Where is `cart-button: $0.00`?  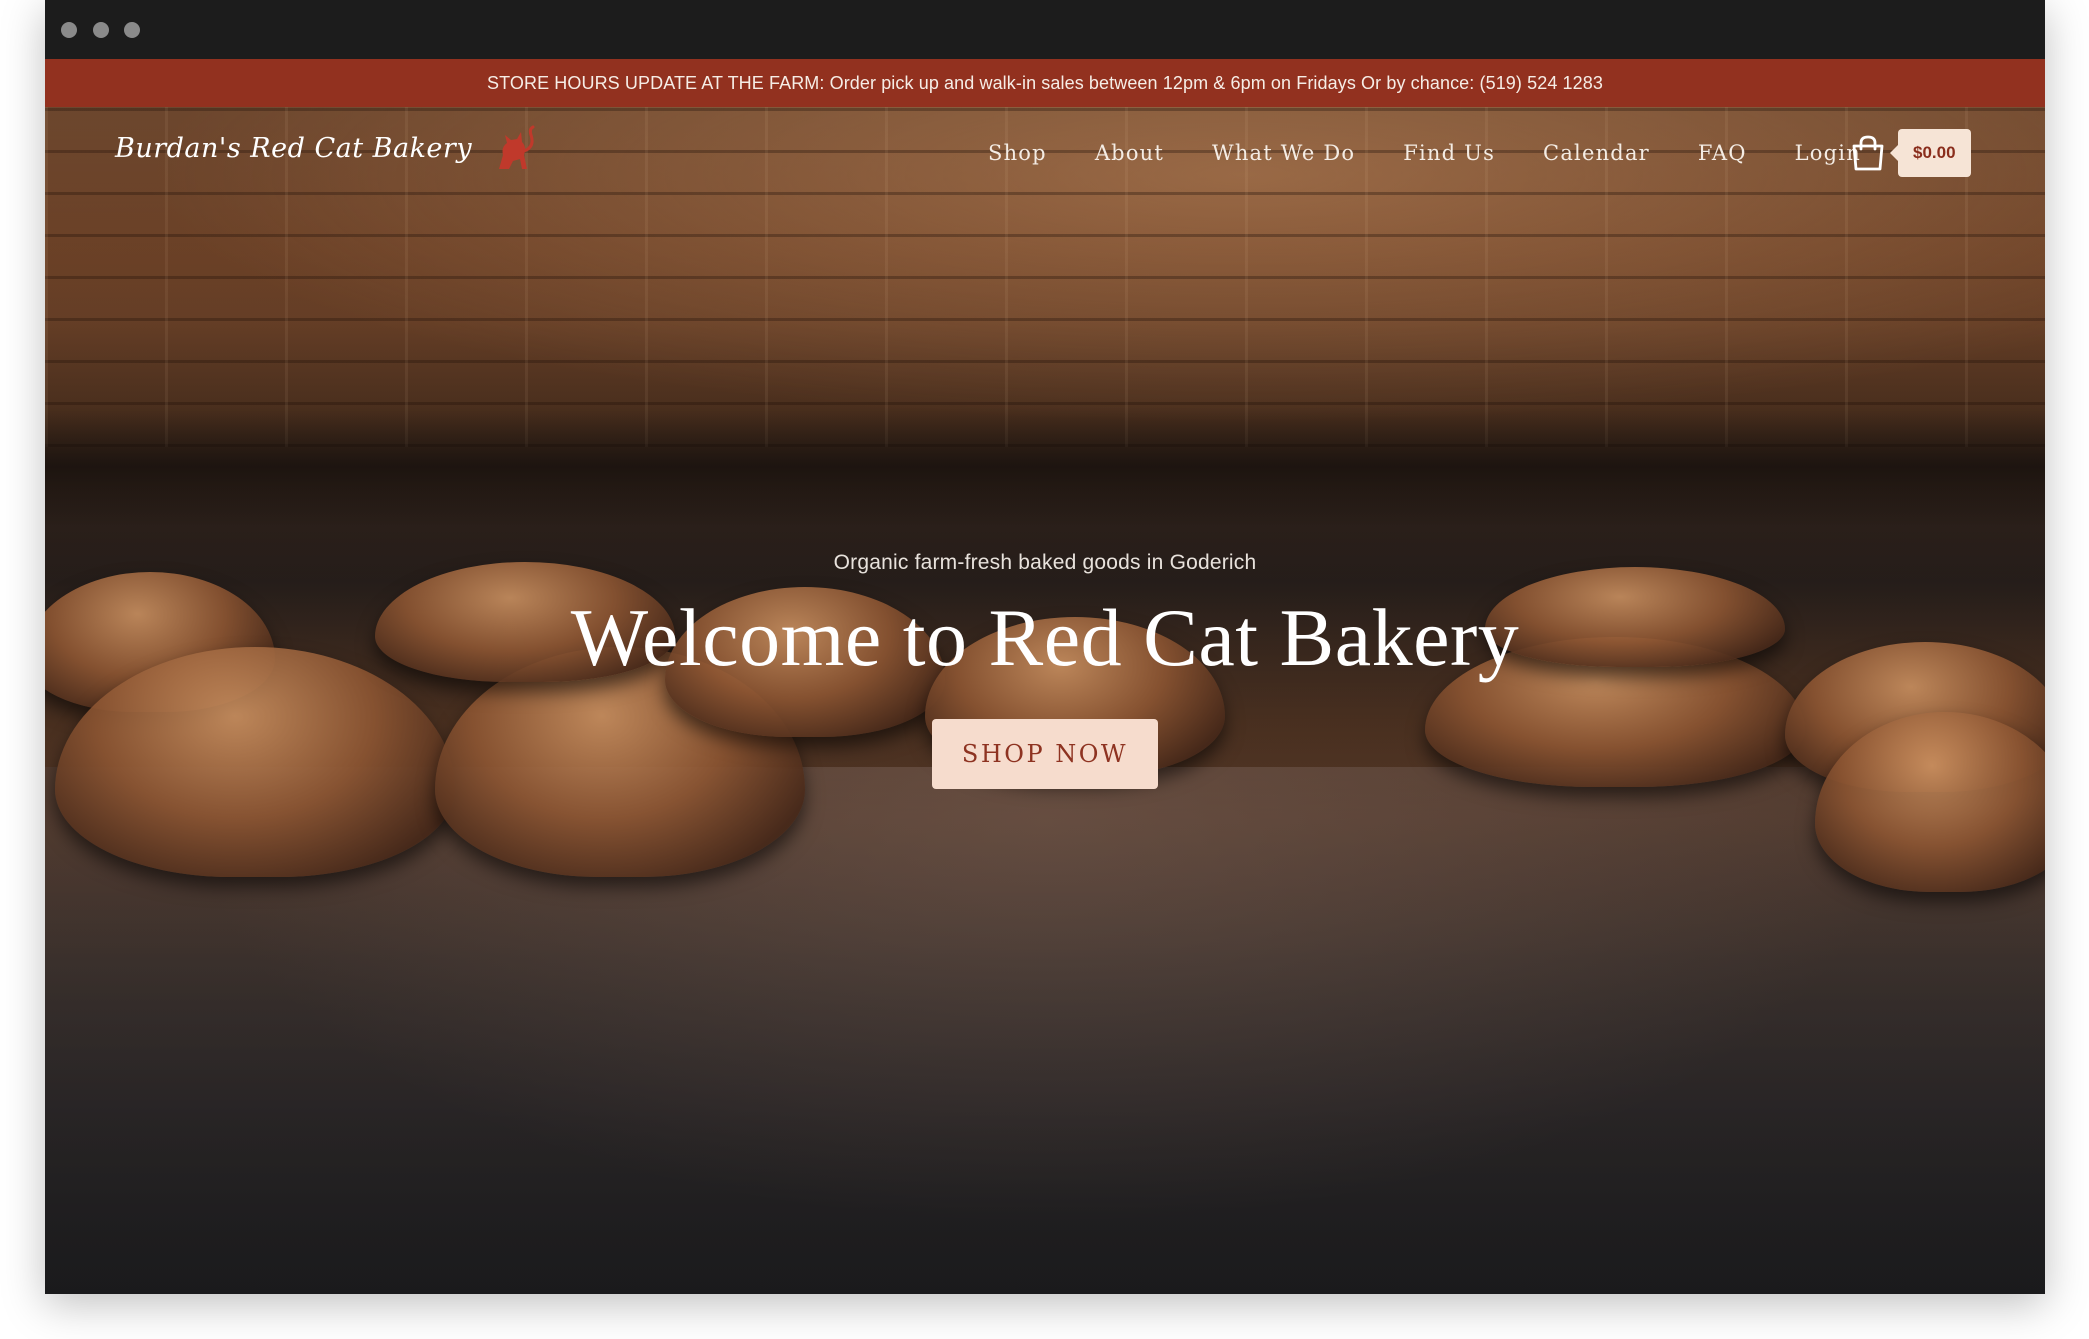
cart-button: $0.00 is located at coordinates (1910, 153).